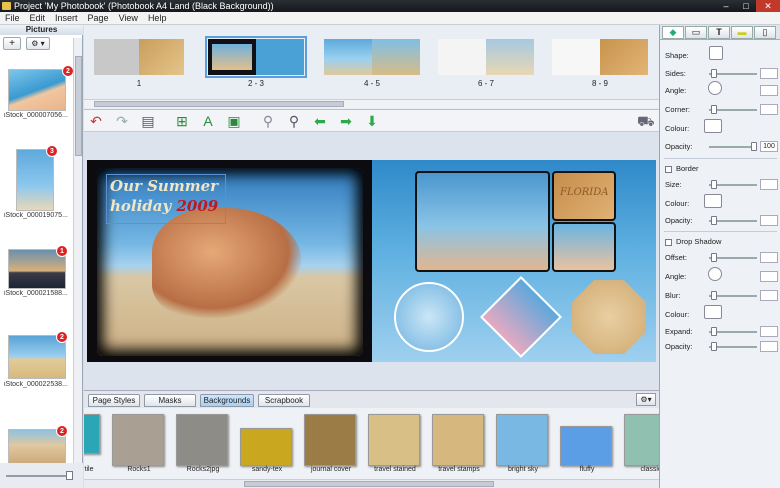 The height and width of the screenshot is (488, 780). I want to click on menu-file: File, so click(12, 18).